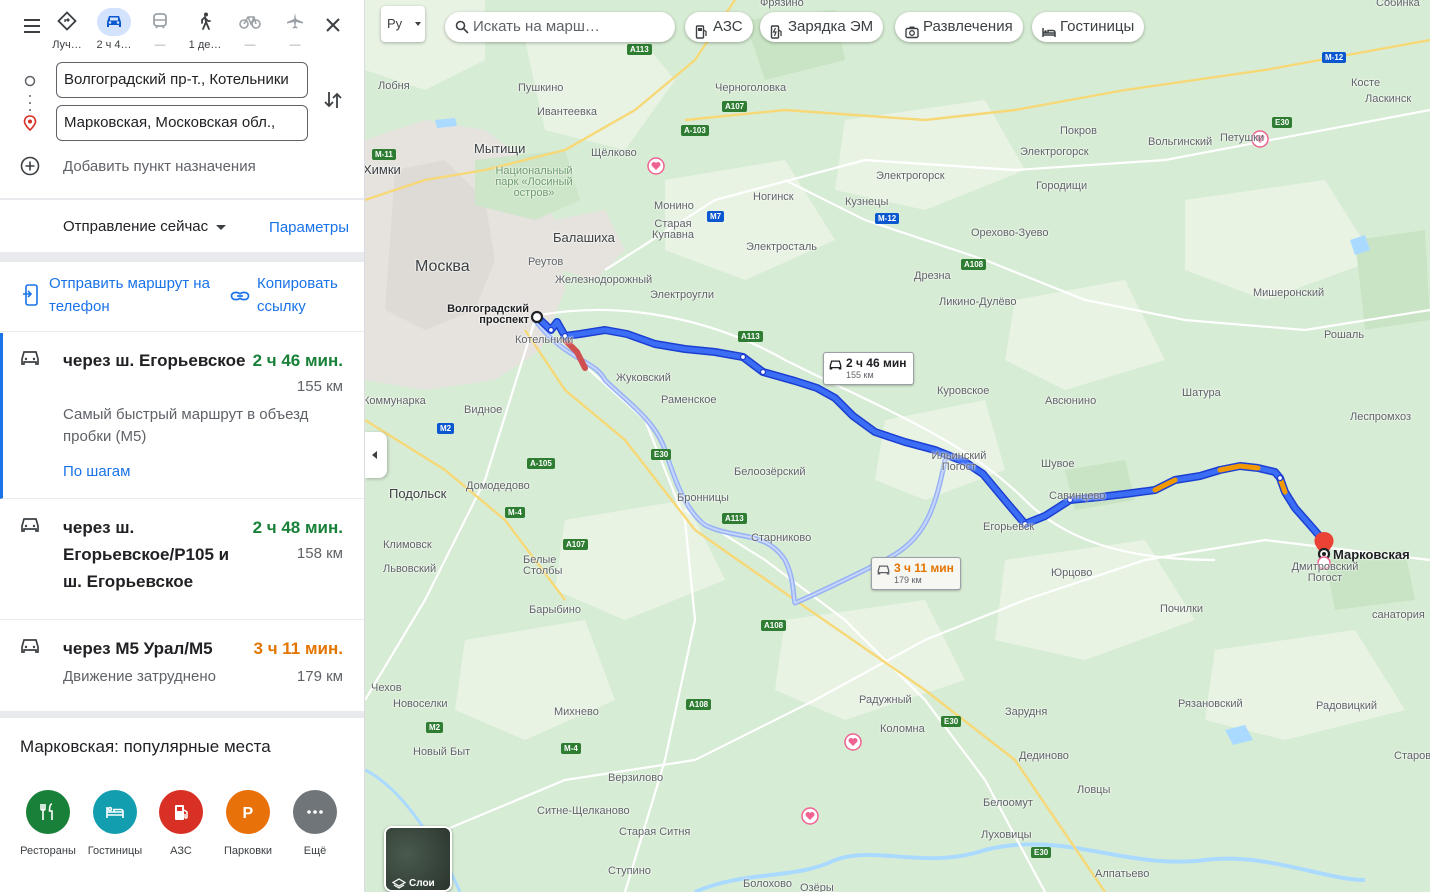  I want to click on category-hotels: Гостиницы, so click(115, 823).